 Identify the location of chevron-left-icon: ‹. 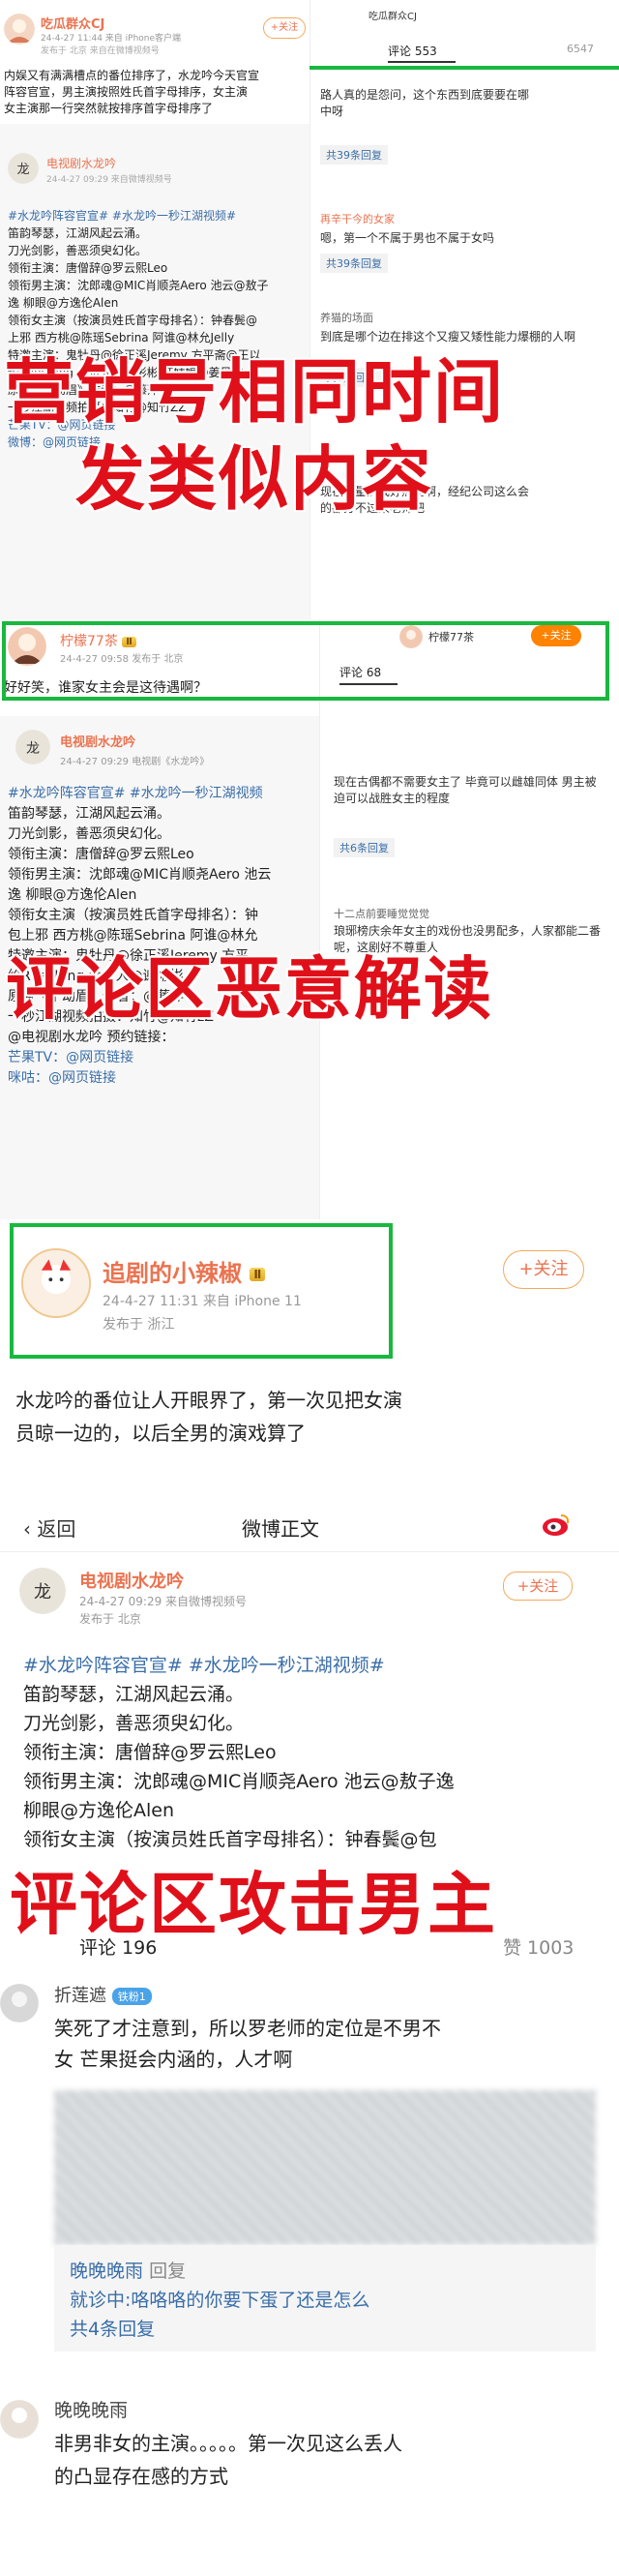
(27, 1529).